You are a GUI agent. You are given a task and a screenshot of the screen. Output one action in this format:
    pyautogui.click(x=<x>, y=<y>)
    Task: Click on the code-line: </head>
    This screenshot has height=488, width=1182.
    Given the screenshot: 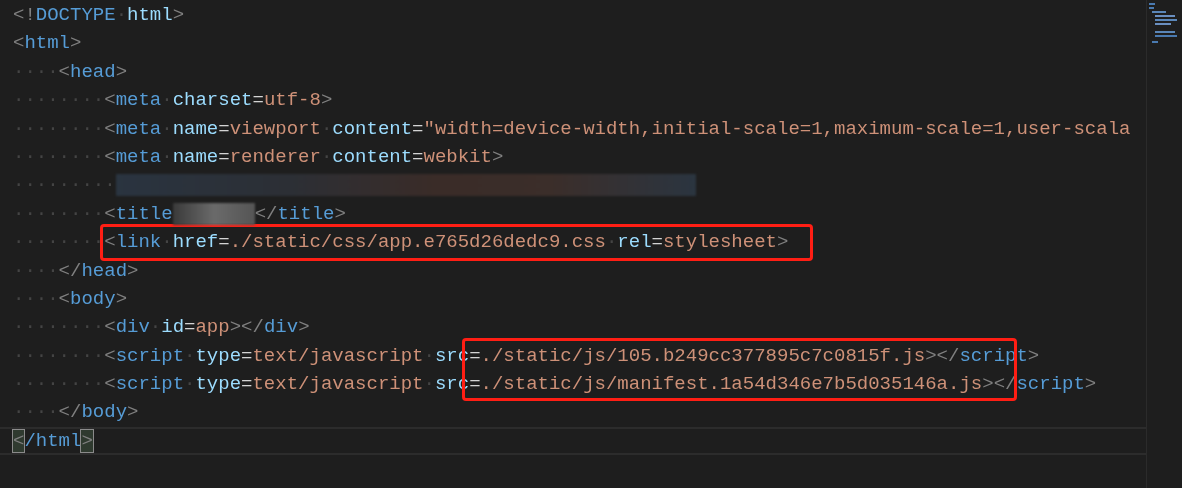 What is the action you would take?
    pyautogui.click(x=98, y=270)
    